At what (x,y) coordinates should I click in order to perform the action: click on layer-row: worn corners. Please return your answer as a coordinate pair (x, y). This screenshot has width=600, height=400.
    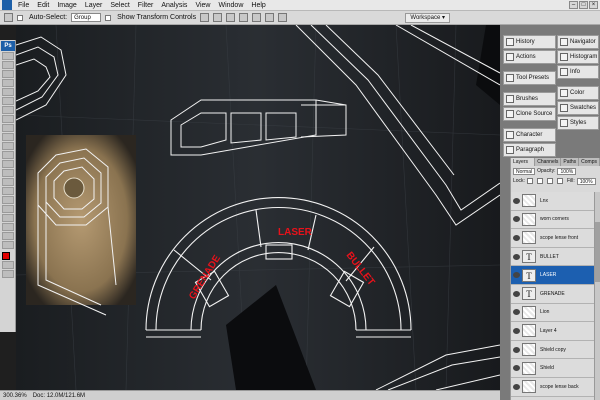
    Looking at the image, I should click on (553, 220).